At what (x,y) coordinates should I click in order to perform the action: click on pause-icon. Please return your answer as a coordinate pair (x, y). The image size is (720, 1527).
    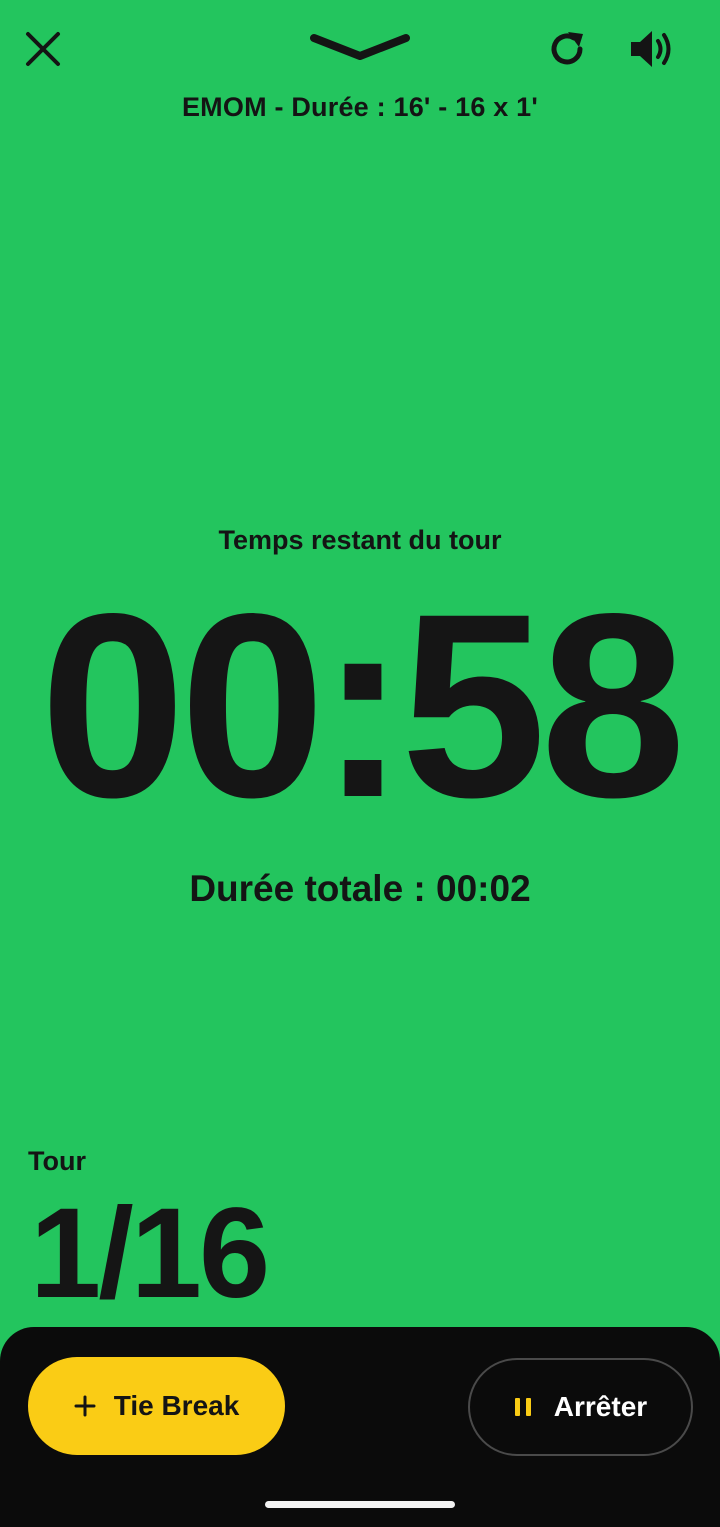
    Looking at the image, I should click on (522, 1407).